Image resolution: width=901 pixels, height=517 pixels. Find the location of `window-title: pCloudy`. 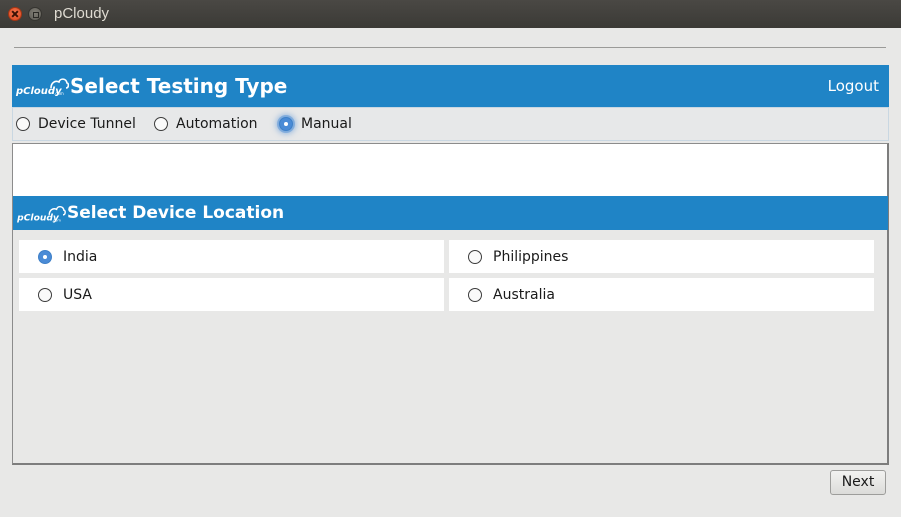

window-title: pCloudy is located at coordinates (82, 13).